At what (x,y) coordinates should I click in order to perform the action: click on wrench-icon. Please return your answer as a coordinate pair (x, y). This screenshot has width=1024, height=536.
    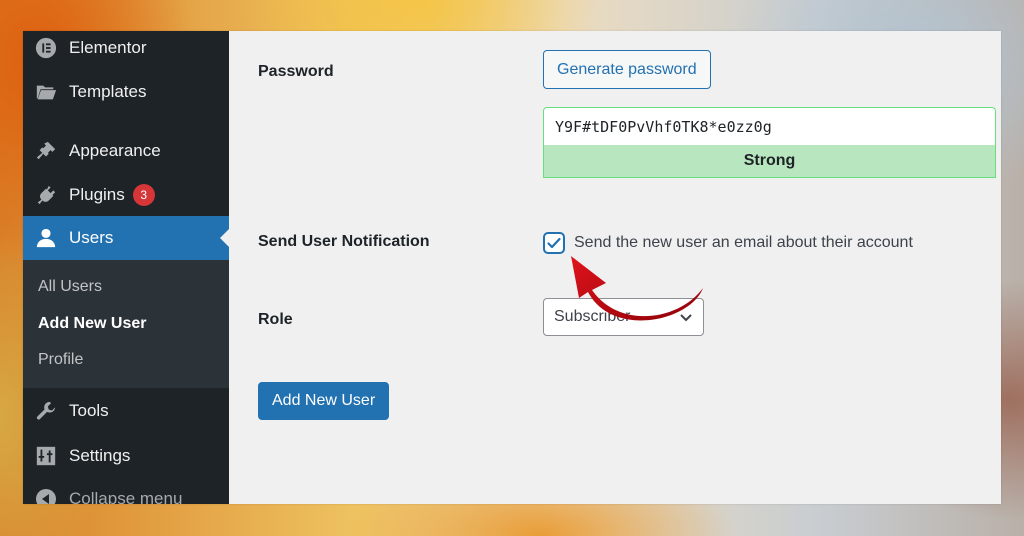
    Looking at the image, I should click on (46, 411).